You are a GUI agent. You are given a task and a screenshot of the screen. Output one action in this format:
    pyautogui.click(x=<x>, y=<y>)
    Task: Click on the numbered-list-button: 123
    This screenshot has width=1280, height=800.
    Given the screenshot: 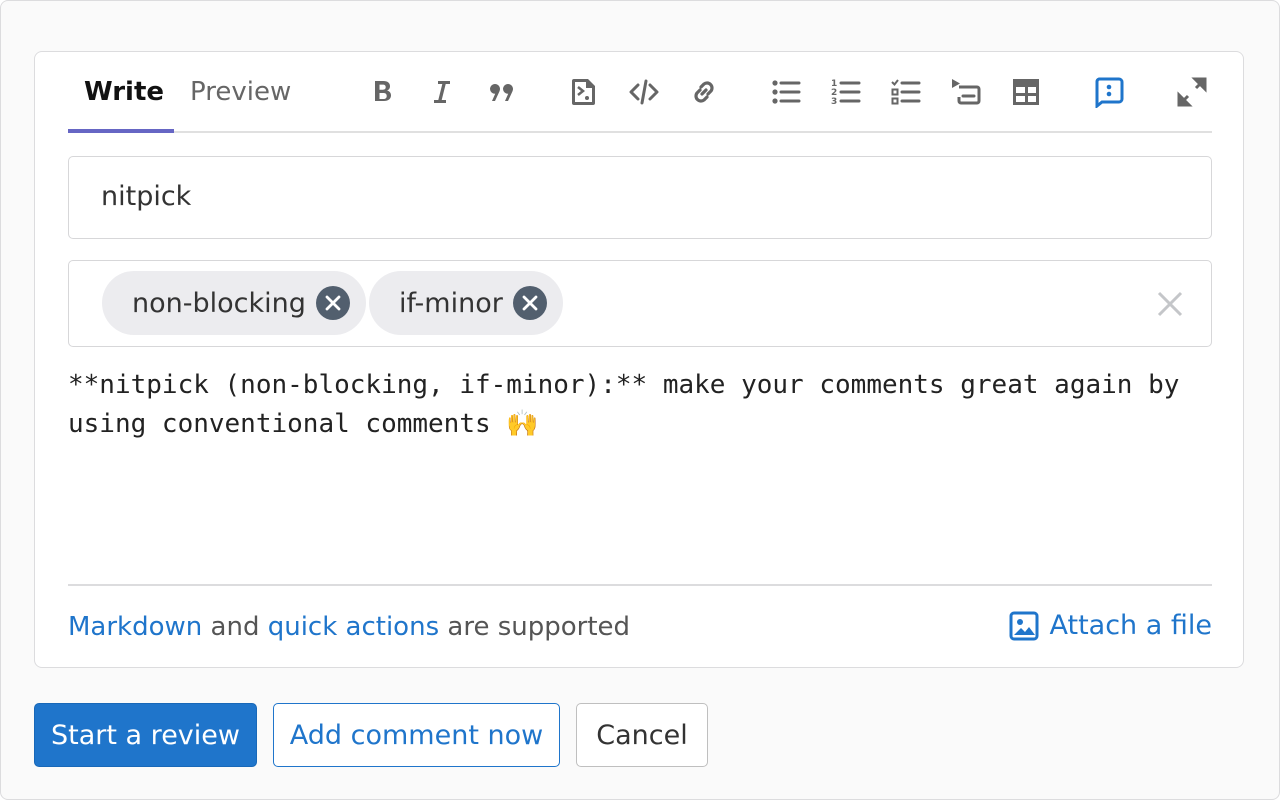 What is the action you would take?
    pyautogui.click(x=846, y=94)
    